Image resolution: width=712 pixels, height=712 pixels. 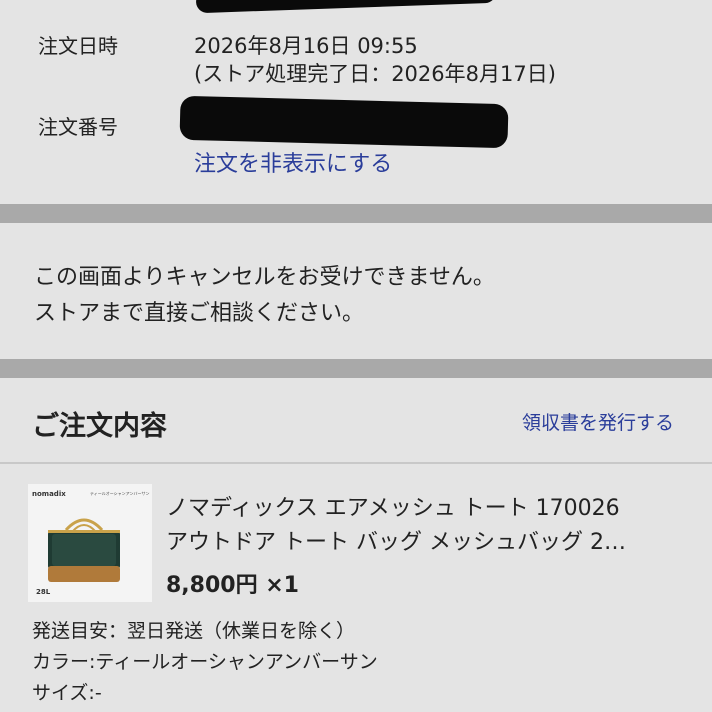 I want to click on cancel-notice-line1: この画面よりキャンセルをお受けできません。, so click(x=264, y=277).